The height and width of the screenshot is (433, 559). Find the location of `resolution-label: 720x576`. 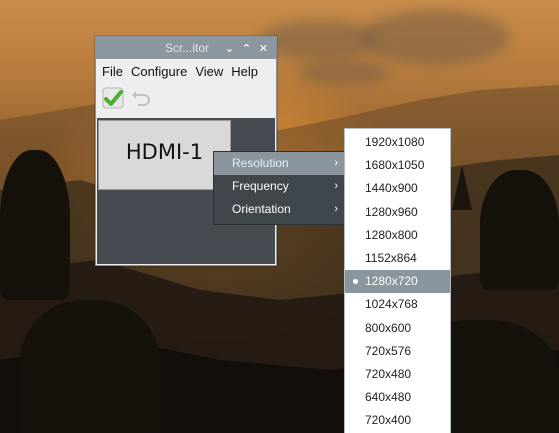

resolution-label: 720x576 is located at coordinates (388, 350).